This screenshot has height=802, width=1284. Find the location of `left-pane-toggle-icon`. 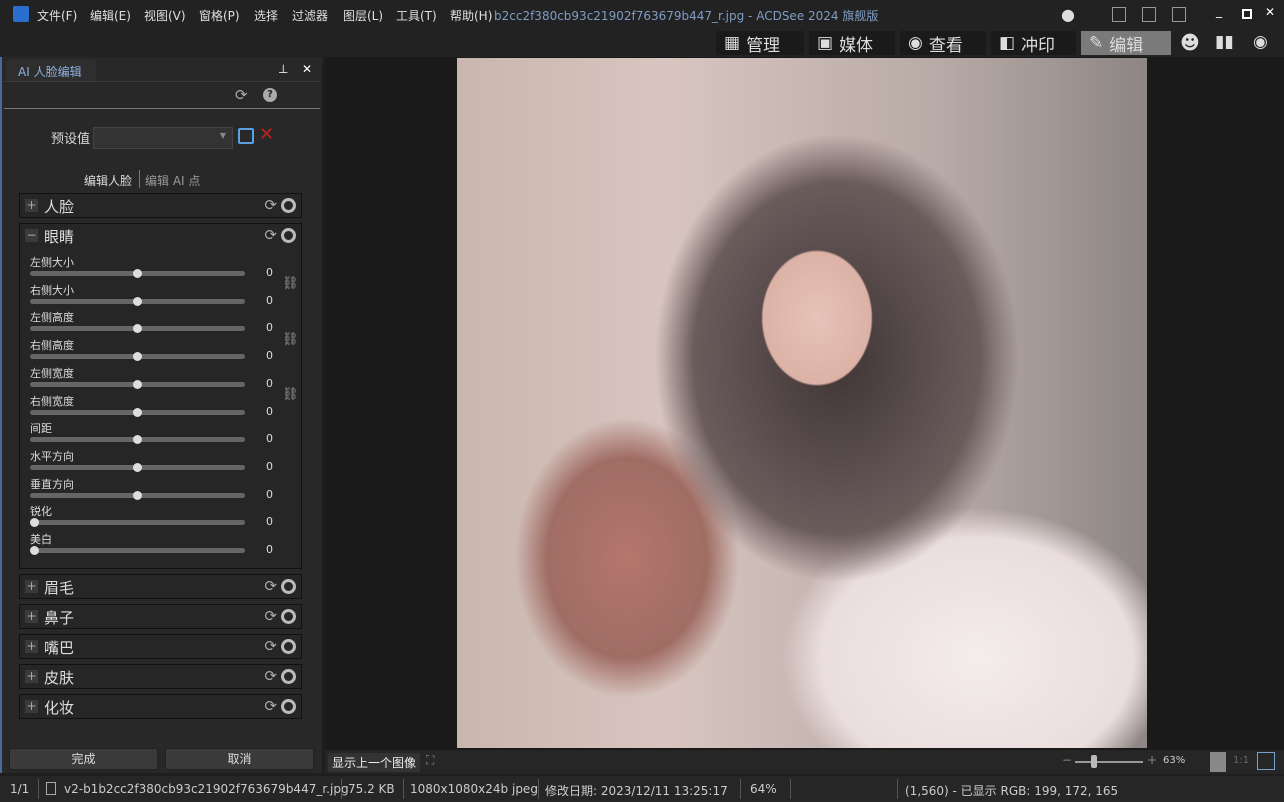

left-pane-toggle-icon is located at coordinates (1119, 14).